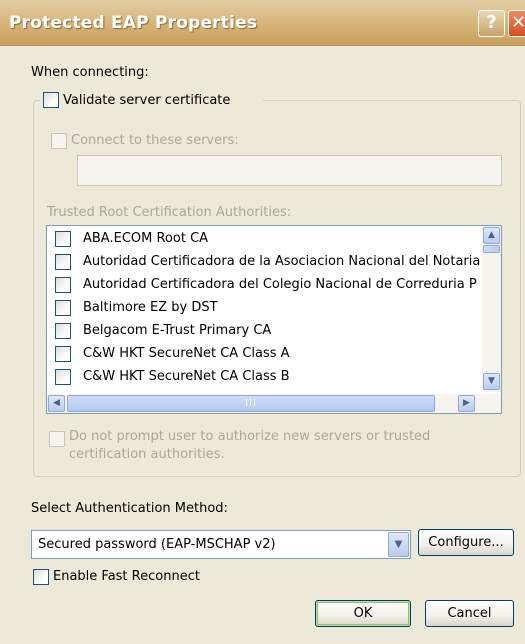 This screenshot has height=644, width=525. I want to click on connect-to-servers-checkbox, so click(59, 141).